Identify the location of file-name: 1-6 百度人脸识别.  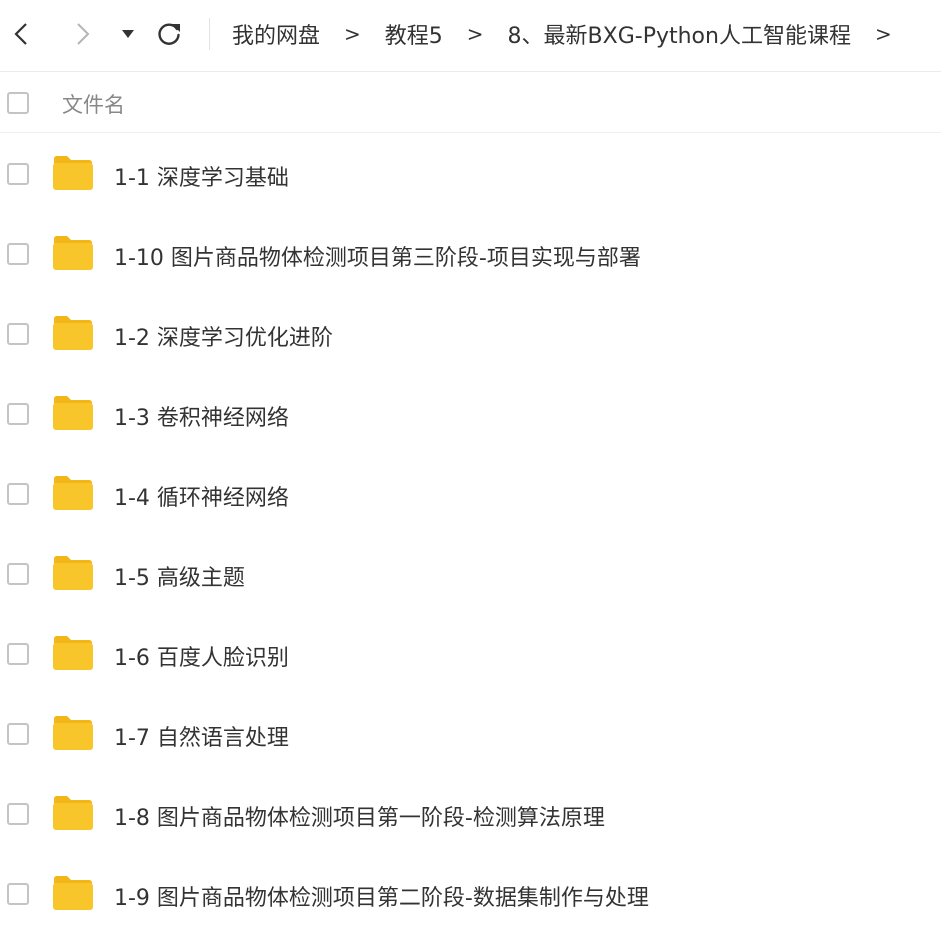
(201, 658).